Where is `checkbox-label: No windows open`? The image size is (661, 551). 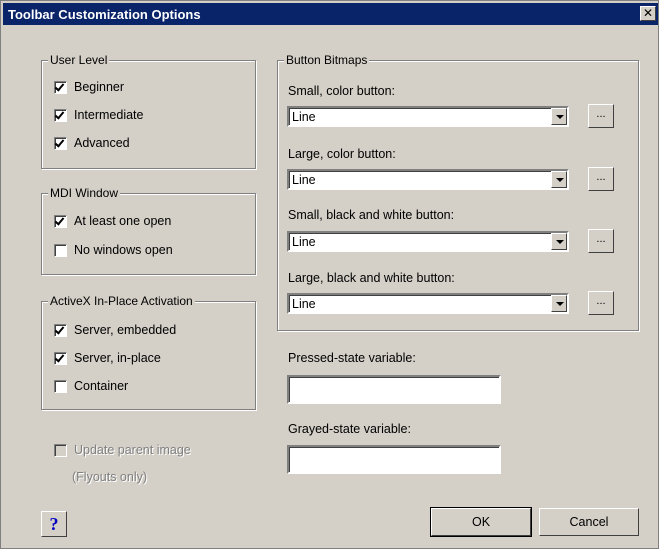 checkbox-label: No windows open is located at coordinates (123, 250).